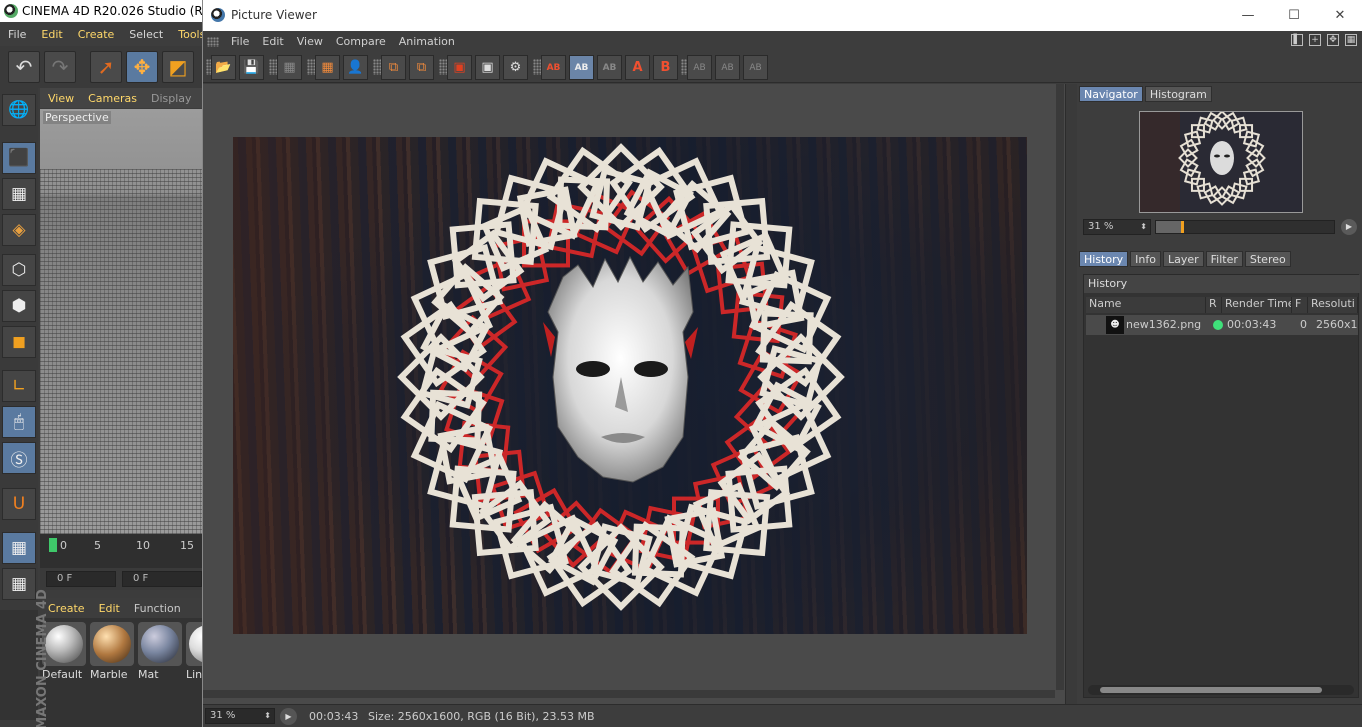 The image size is (1362, 727). Describe the element at coordinates (1071, 394) in the screenshot. I see `panel-divider` at that location.